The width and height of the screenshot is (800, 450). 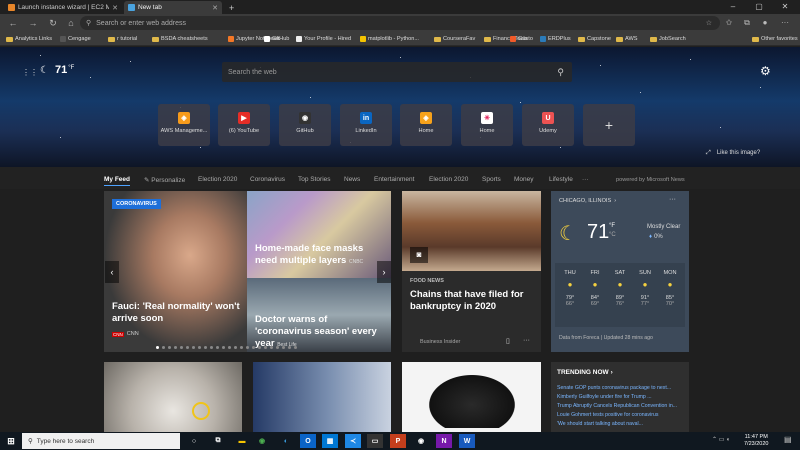 I want to click on quick-link-tile: U Udemy, so click(x=548, y=125).